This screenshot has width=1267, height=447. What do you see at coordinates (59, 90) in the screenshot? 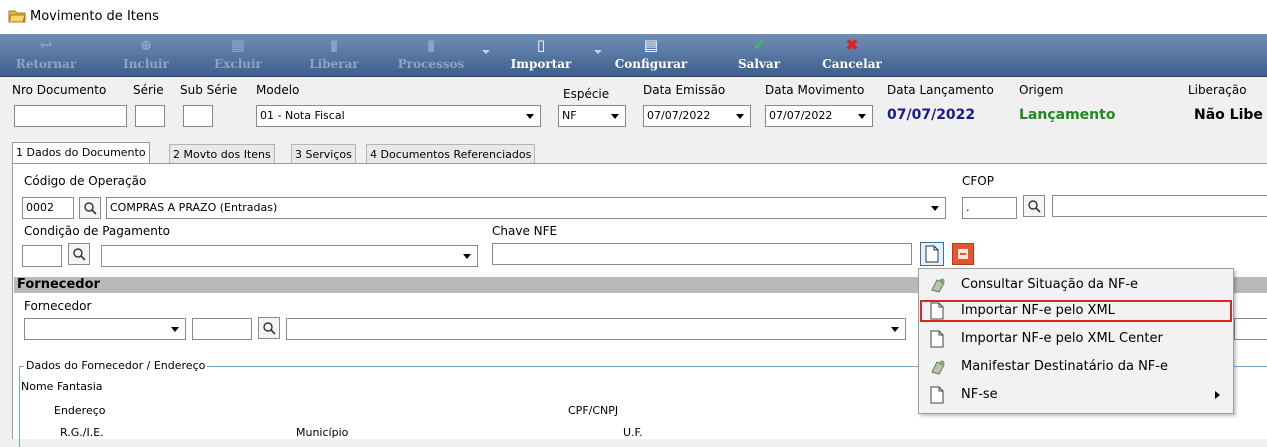
I see `nro-documento-label: Nro Documento` at bounding box center [59, 90].